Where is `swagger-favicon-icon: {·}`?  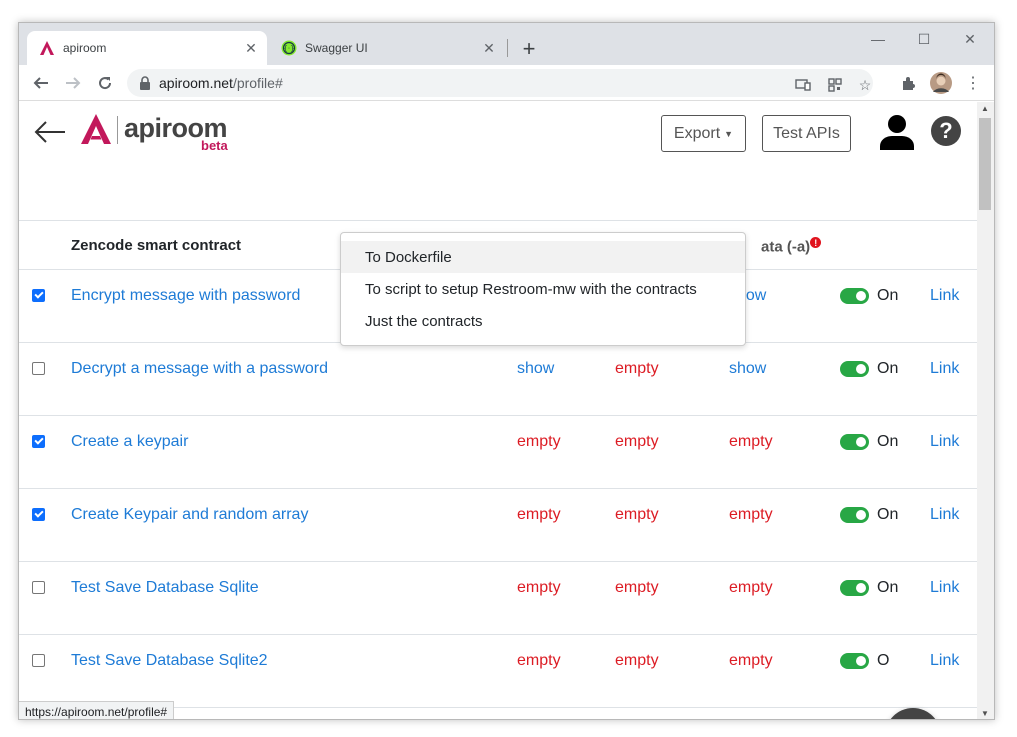
swagger-favicon-icon: {·} is located at coordinates (289, 48).